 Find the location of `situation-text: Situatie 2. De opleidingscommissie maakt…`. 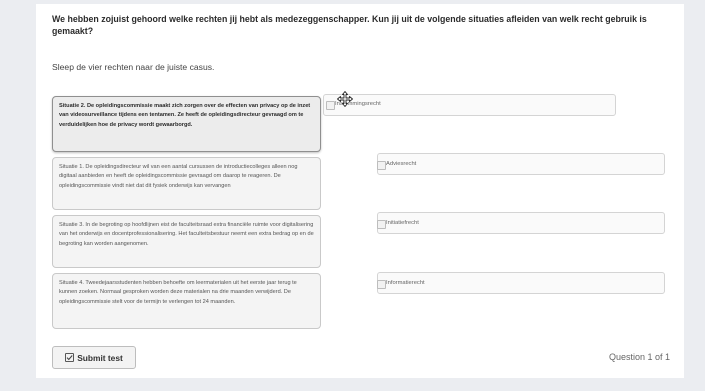

situation-text: Situatie 2. De opleidingscommissie maakt… is located at coordinates (185, 115).